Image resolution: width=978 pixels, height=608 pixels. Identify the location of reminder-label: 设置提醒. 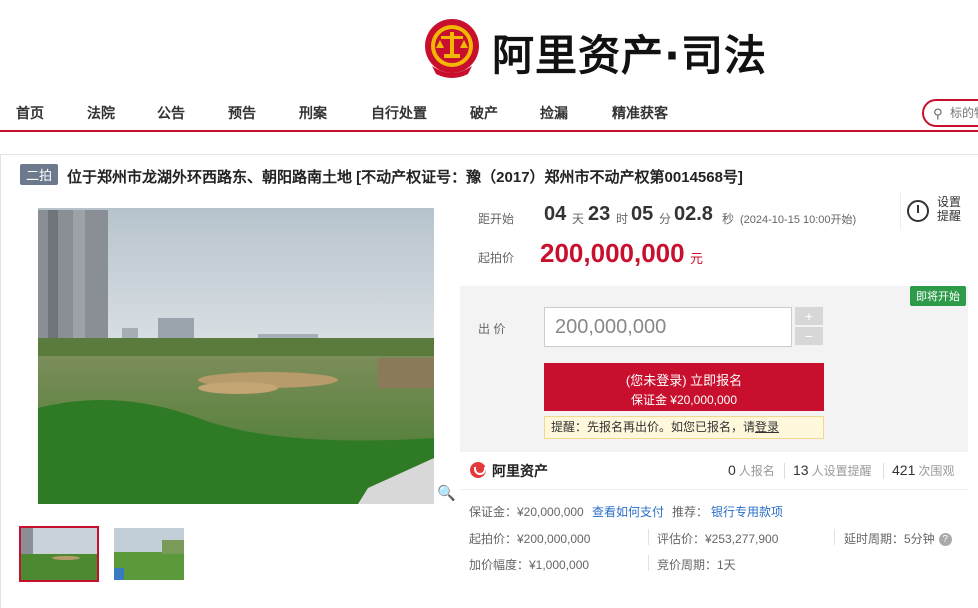
(949, 209).